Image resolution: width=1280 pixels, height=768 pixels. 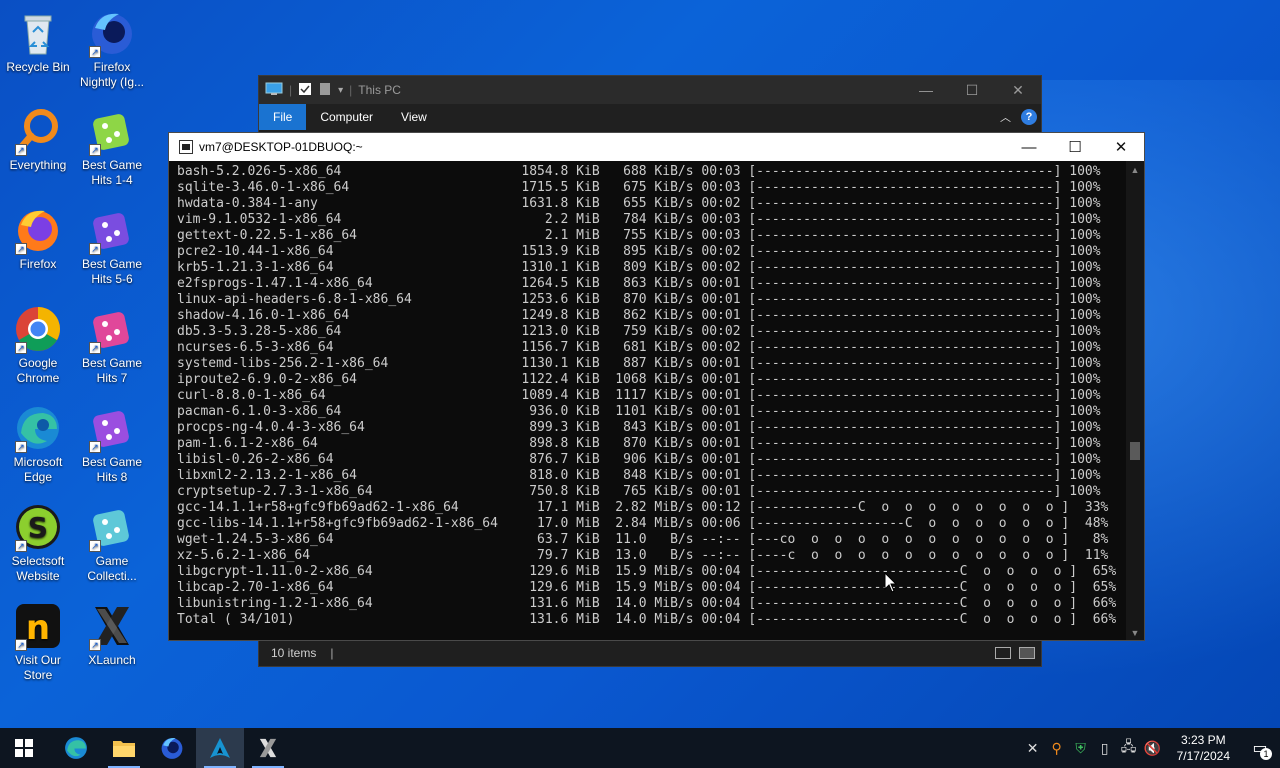 I want to click on new-folder-icon, so click(x=325, y=90).